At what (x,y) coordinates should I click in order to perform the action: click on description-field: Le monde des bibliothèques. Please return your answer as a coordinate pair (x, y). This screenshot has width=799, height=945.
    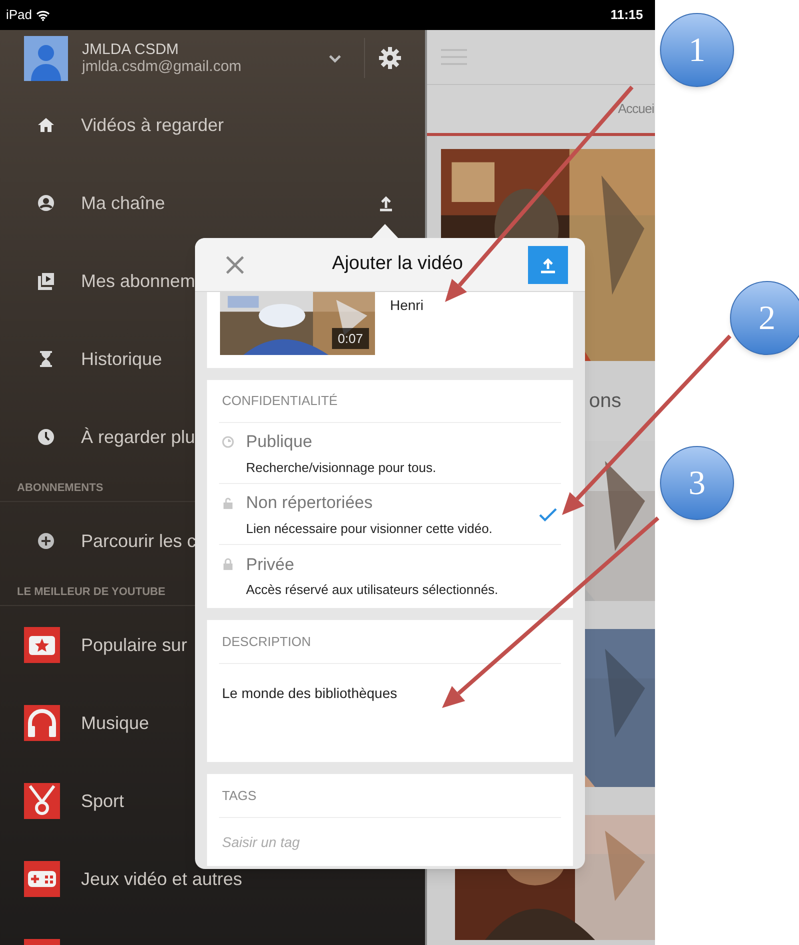
    Looking at the image, I should click on (390, 693).